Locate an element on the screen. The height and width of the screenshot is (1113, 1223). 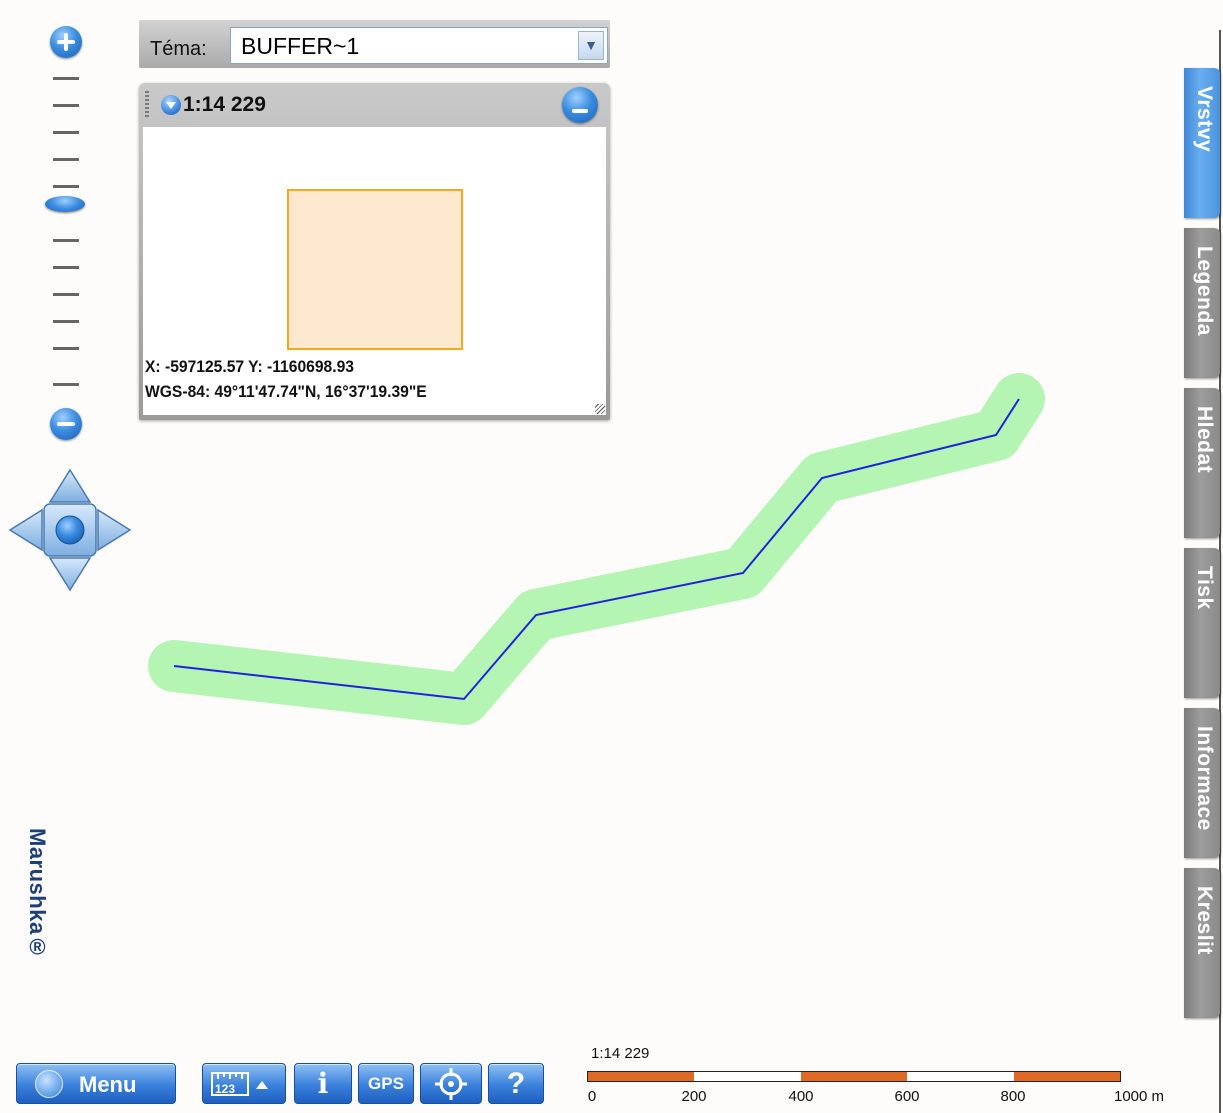
scale-tick-label: 1000 m is located at coordinates (1139, 1096).